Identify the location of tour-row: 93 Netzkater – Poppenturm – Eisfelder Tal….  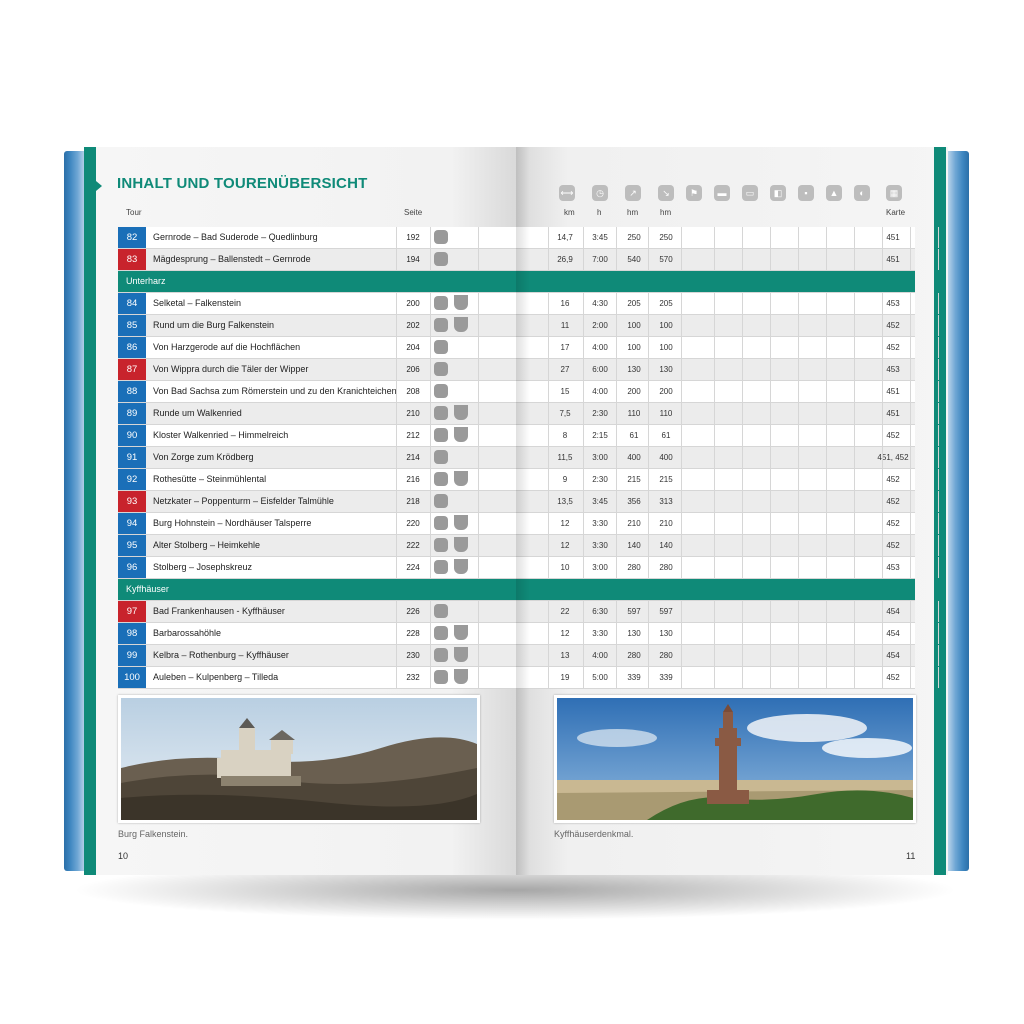
(528, 502).